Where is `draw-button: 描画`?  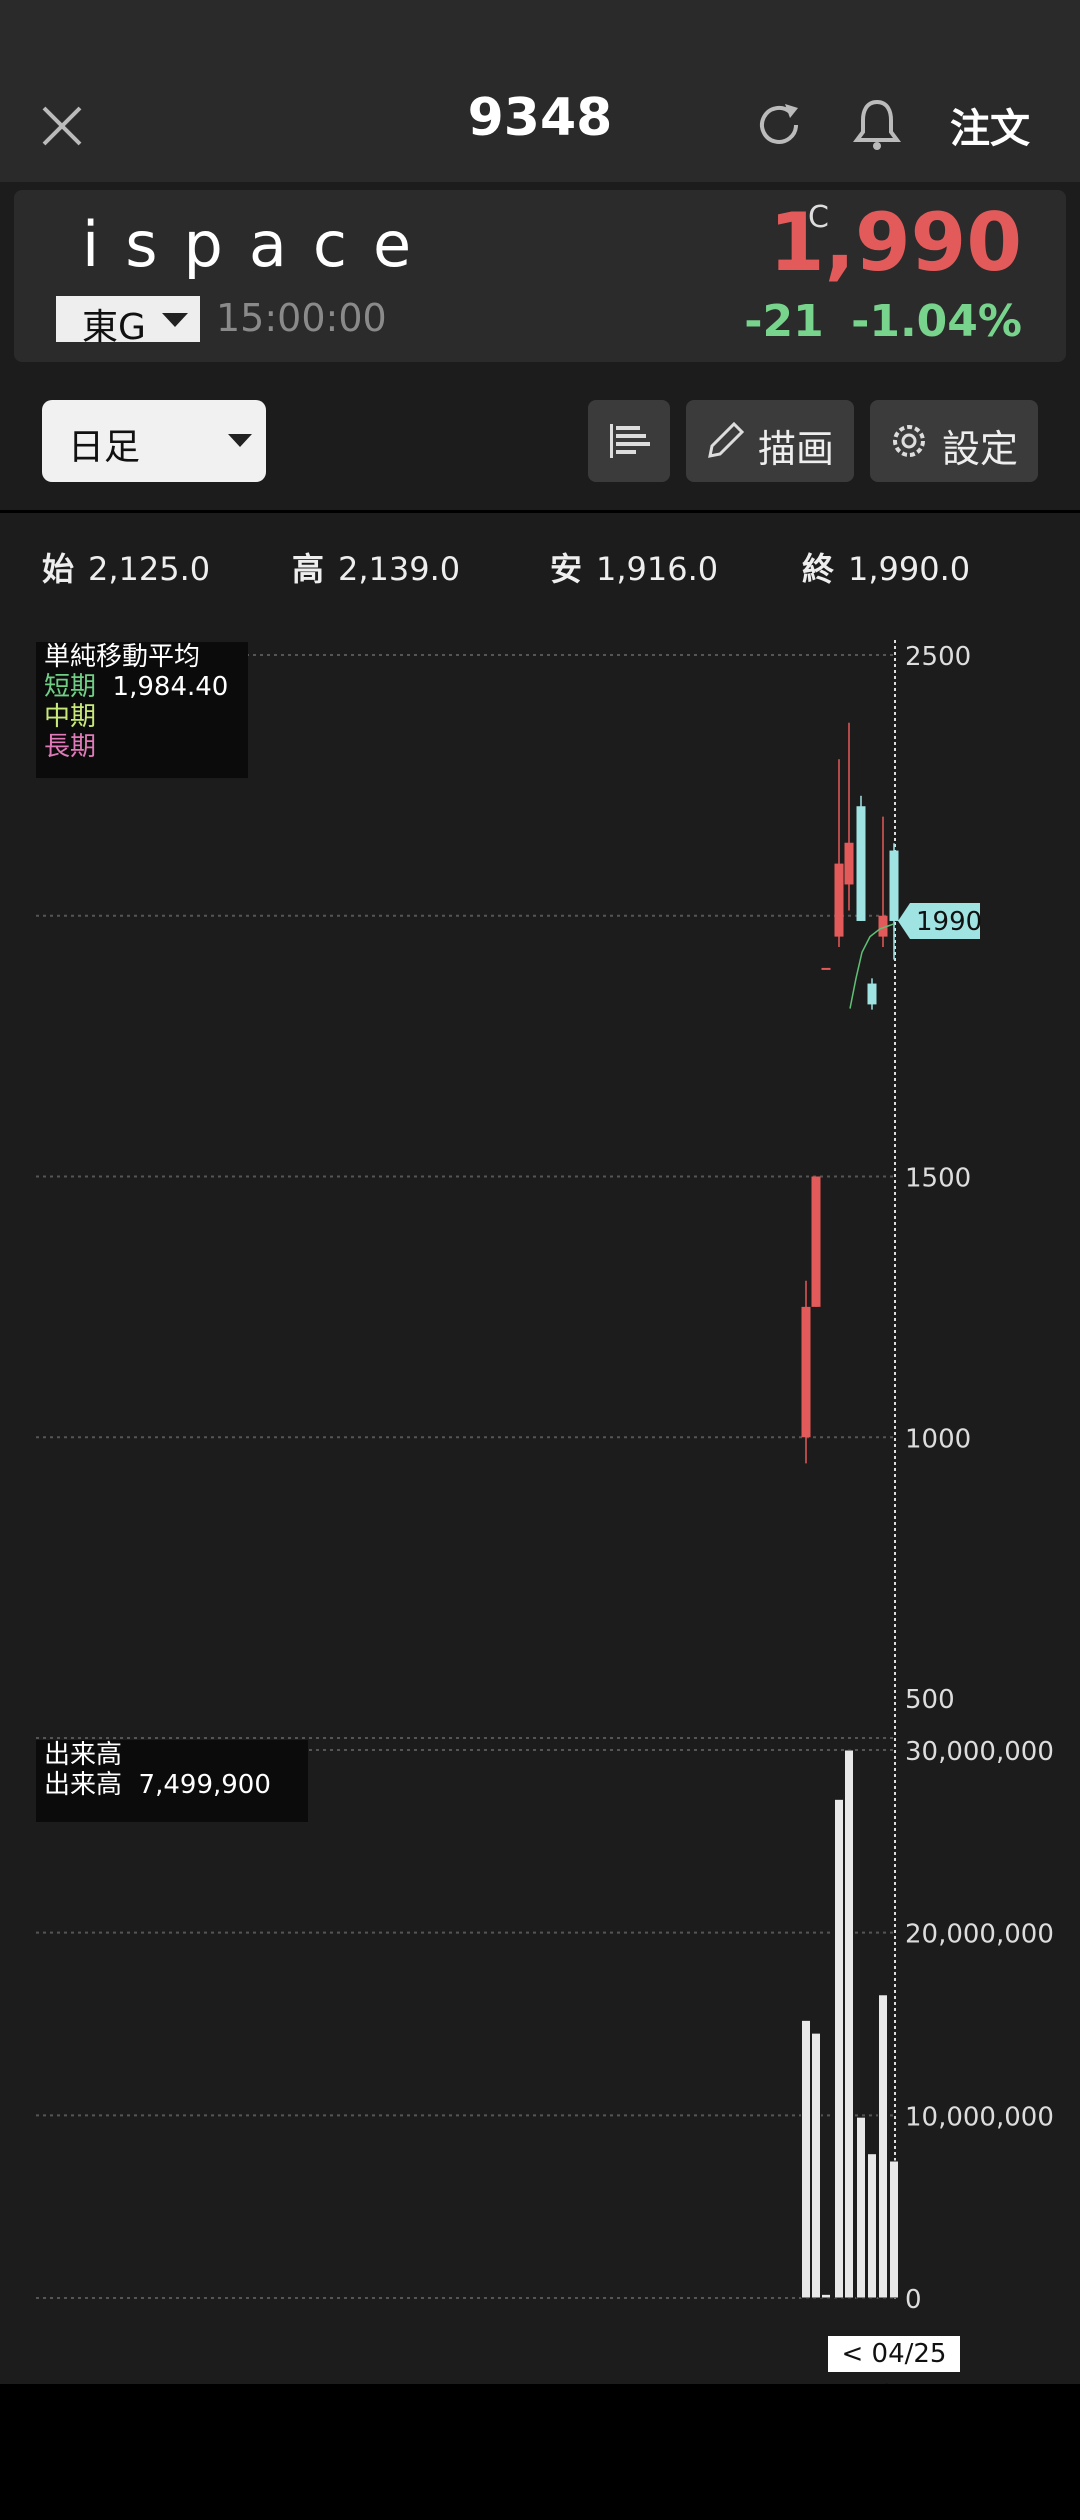 draw-button: 描画 is located at coordinates (770, 441).